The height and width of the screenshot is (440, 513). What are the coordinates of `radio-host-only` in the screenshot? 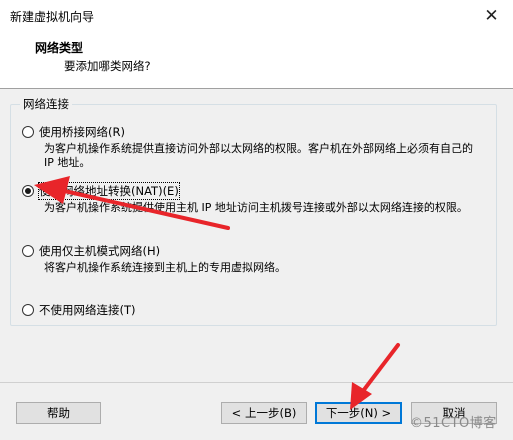 It's located at (28, 251).